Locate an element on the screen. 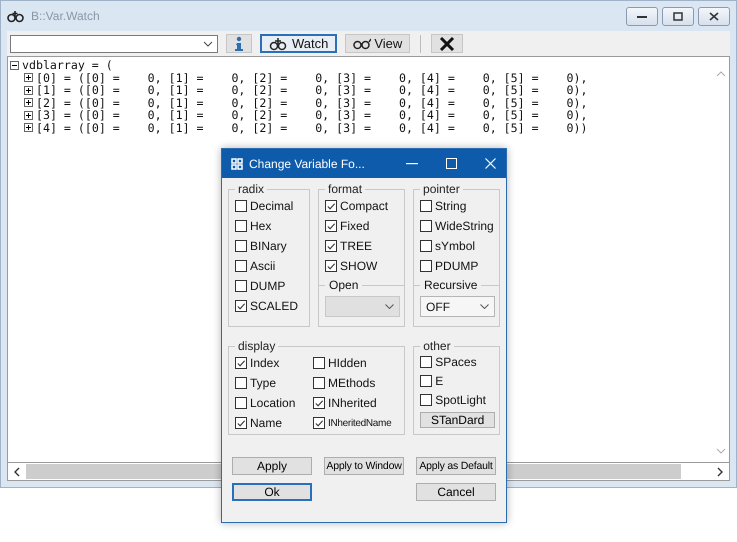 The width and height of the screenshot is (737, 542). checkbox-label: SCALED is located at coordinates (274, 306).